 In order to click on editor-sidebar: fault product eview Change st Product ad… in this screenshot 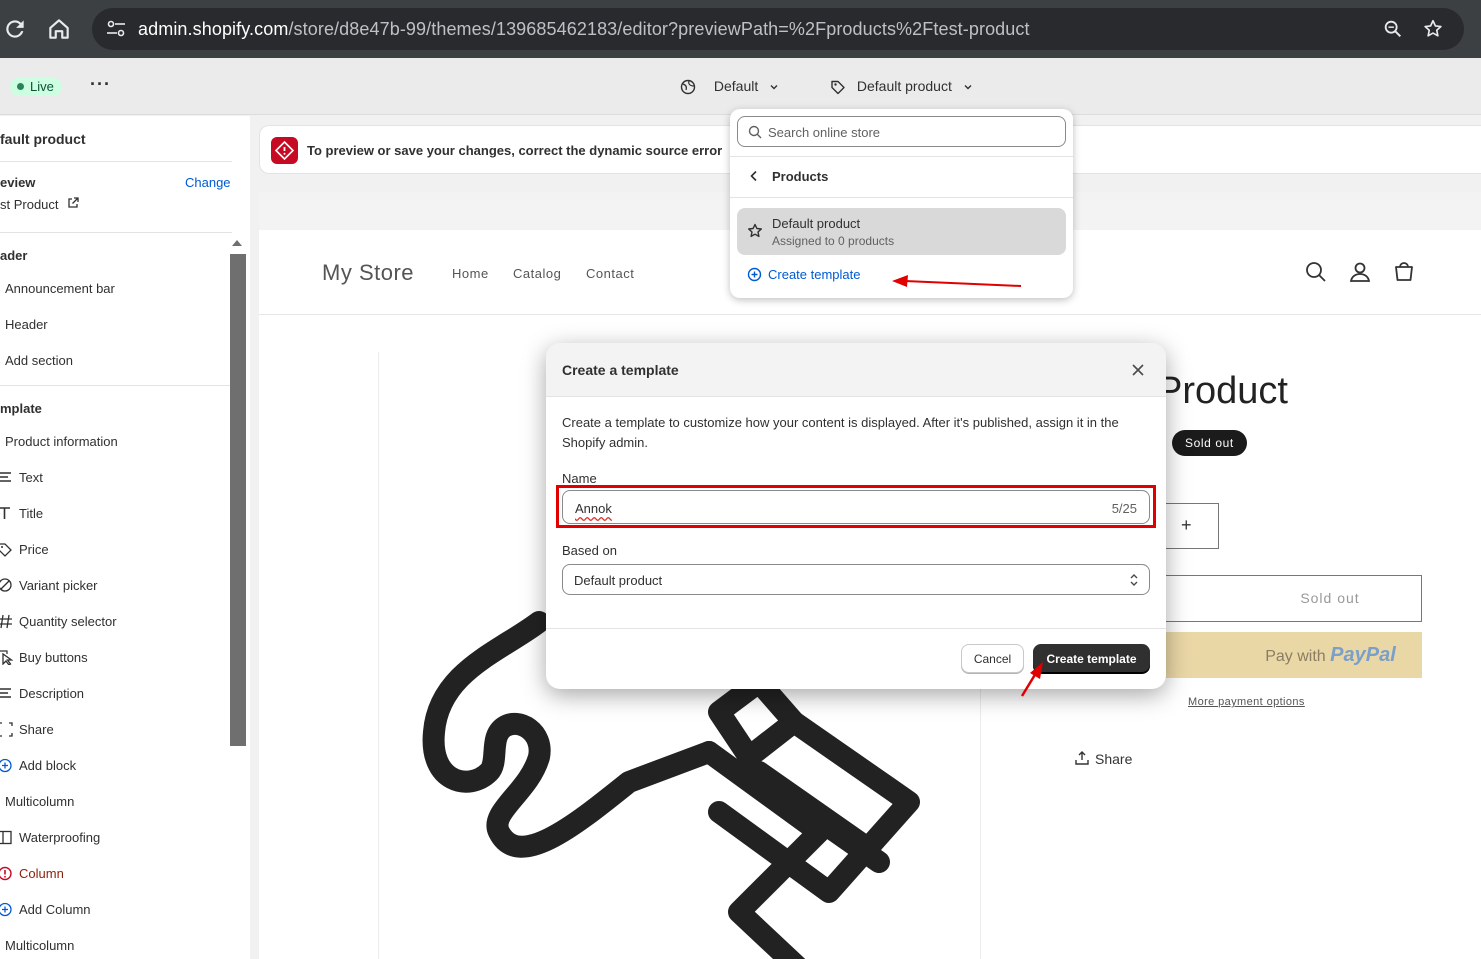, I will do `click(125, 537)`.